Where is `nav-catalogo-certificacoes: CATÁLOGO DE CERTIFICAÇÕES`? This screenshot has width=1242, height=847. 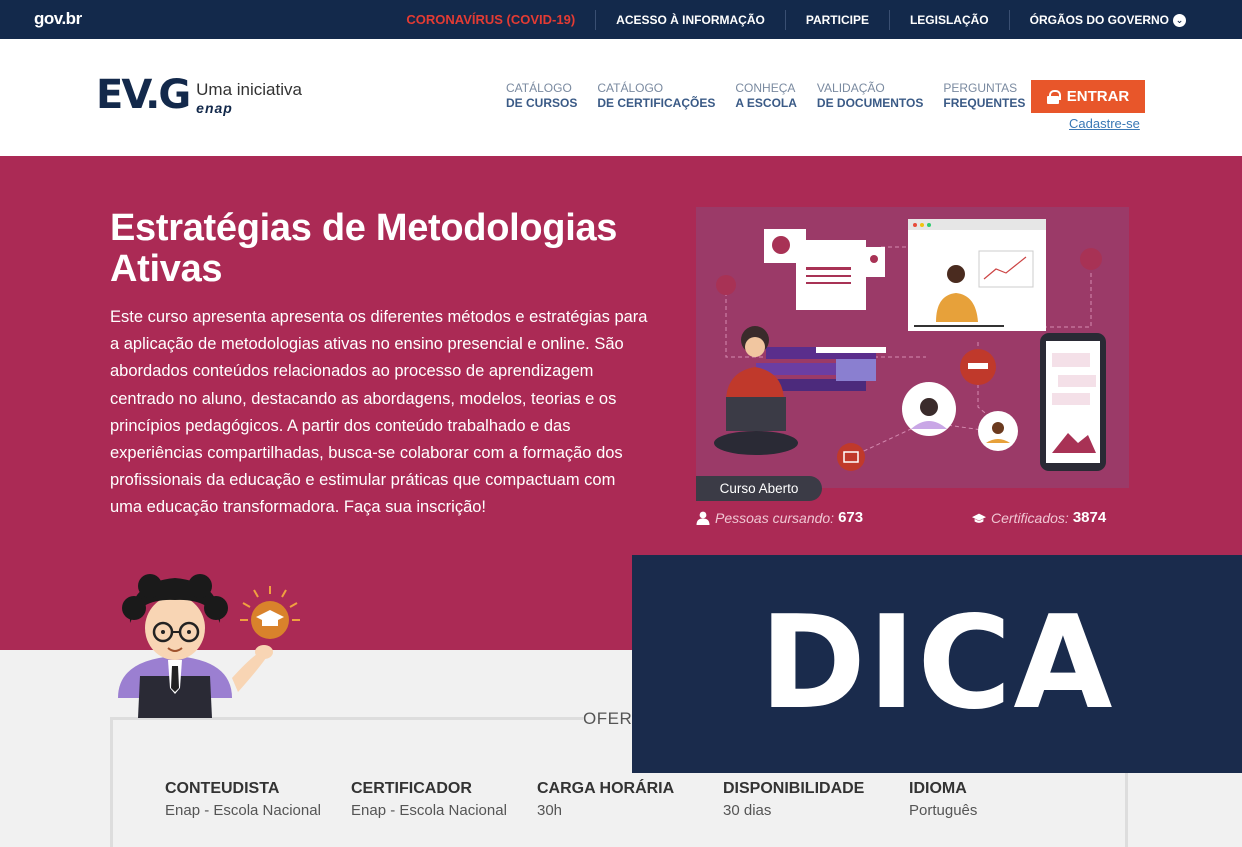
nav-catalogo-certificacoes: CATÁLOGO DE CERTIFICAÇÕES is located at coordinates (656, 96).